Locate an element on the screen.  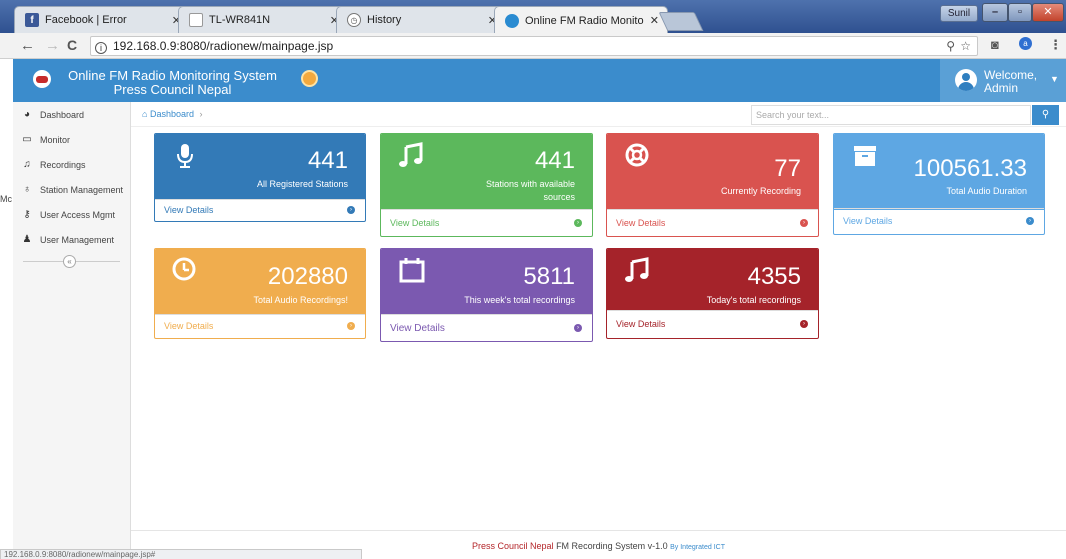
sidebar-item-dashboard: ◕ Dashboard is located at coordinates (71, 114).